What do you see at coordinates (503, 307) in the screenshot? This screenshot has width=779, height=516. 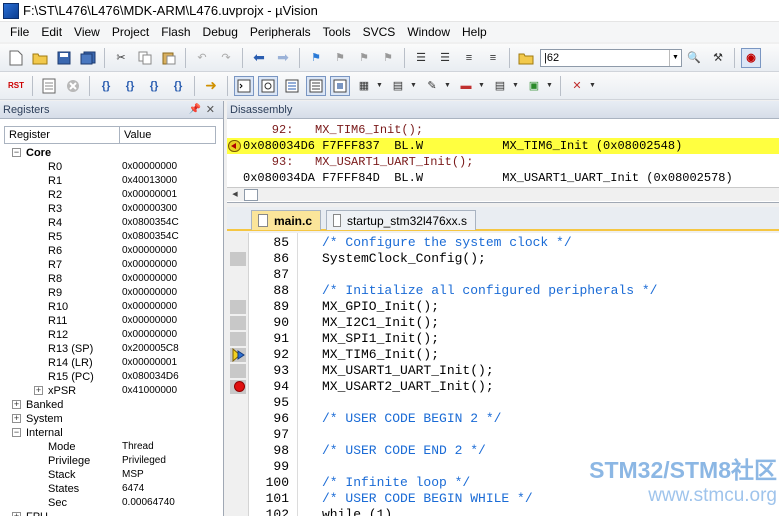 I see `code-line: 89 MX_GPIO_Init();` at bounding box center [503, 307].